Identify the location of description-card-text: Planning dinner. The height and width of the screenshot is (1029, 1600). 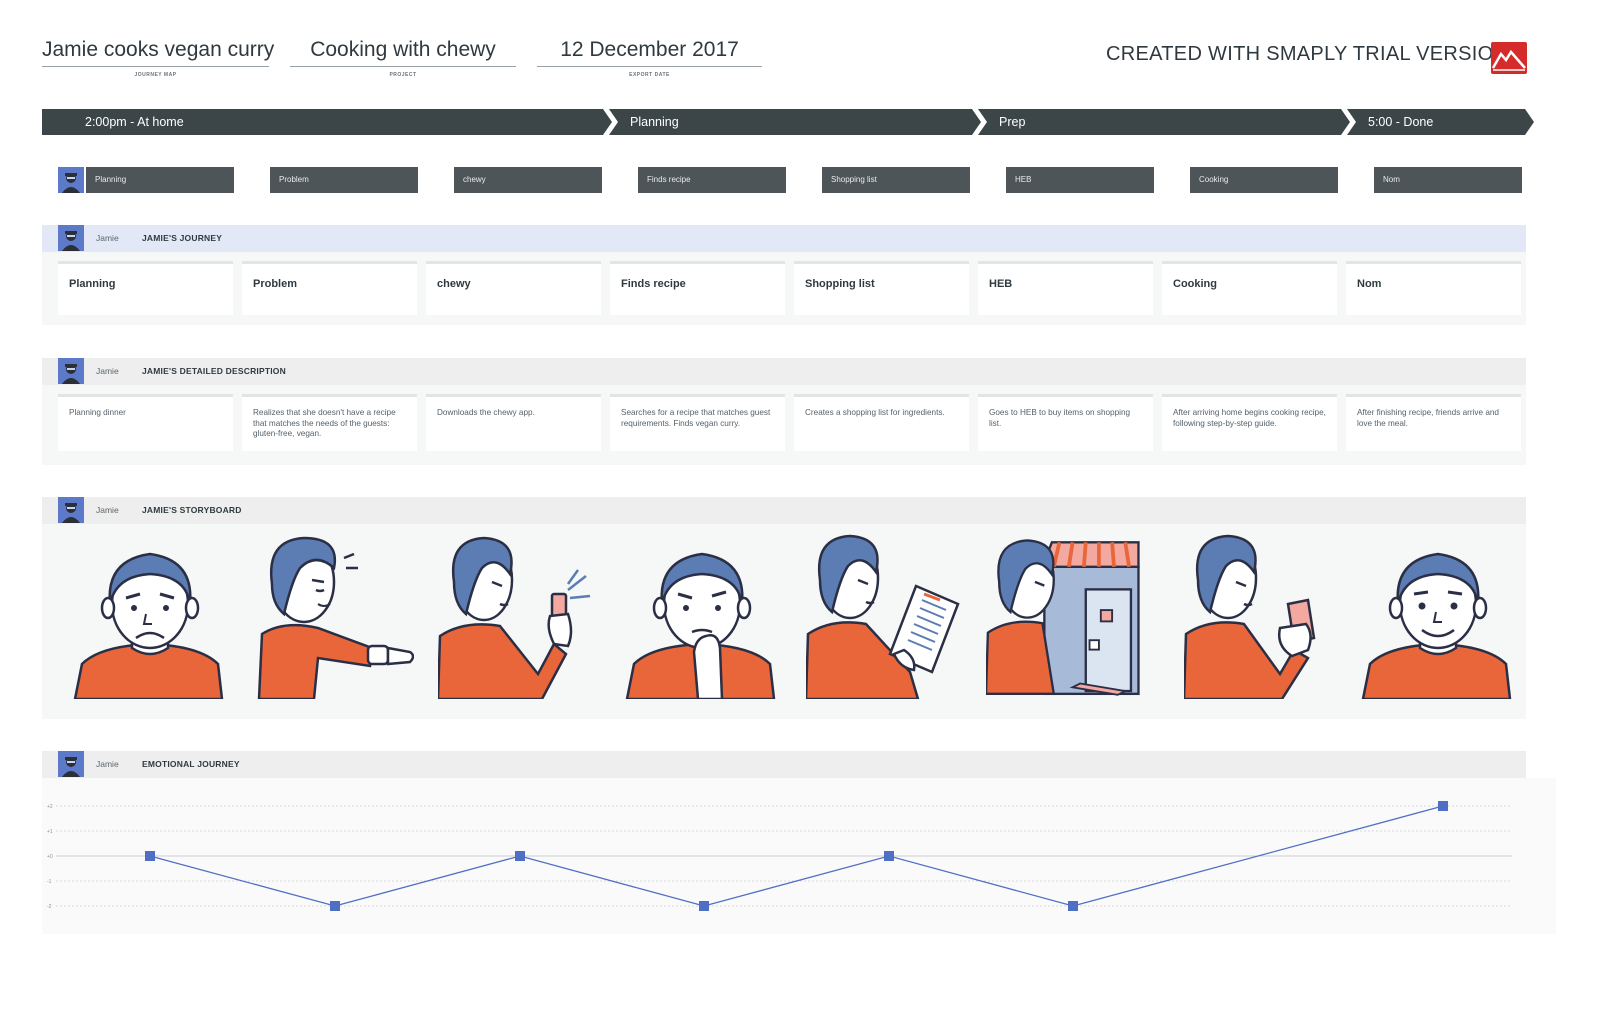
(97, 412).